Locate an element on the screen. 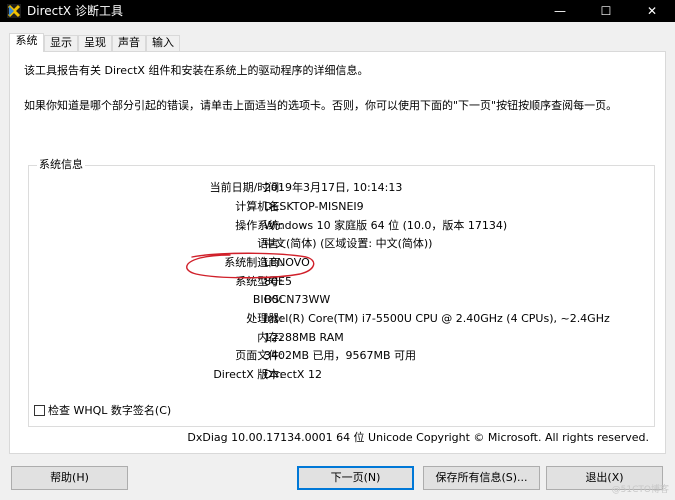 Image resolution: width=675 pixels, height=500 pixels. info-value: 80E5 is located at coordinates (278, 281).